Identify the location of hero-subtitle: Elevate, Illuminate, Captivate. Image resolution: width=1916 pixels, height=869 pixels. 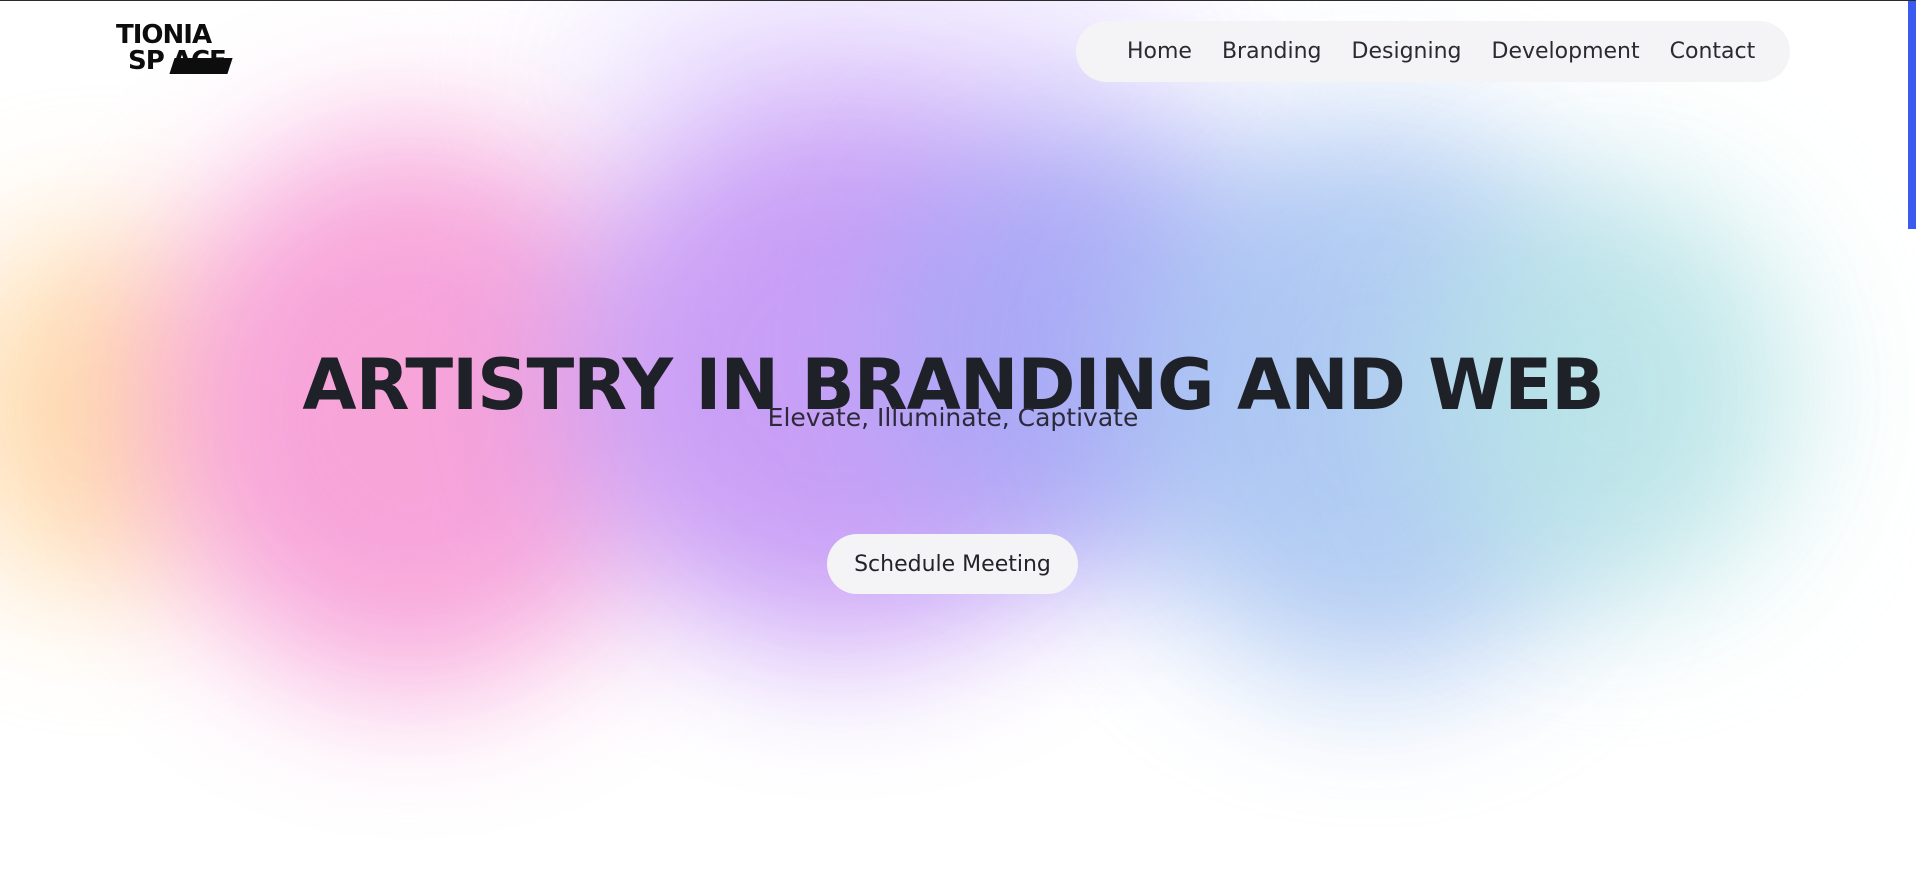
(953, 417).